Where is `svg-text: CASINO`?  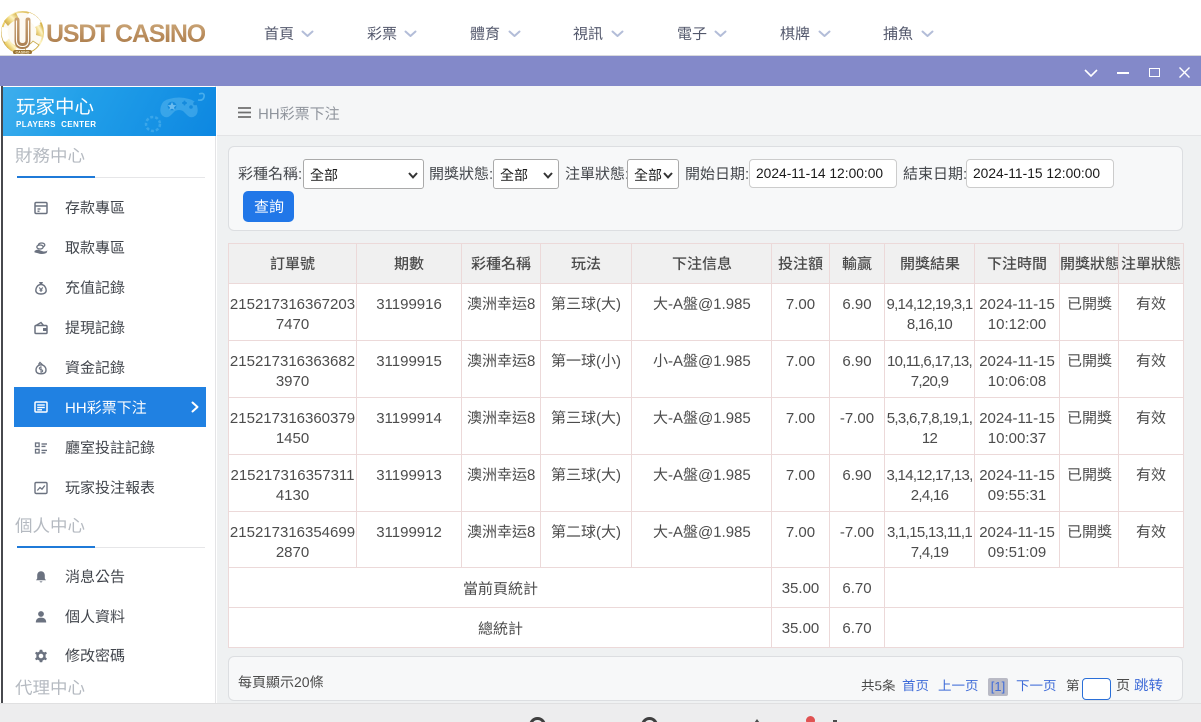
svg-text: CASINO is located at coordinates (23, 52).